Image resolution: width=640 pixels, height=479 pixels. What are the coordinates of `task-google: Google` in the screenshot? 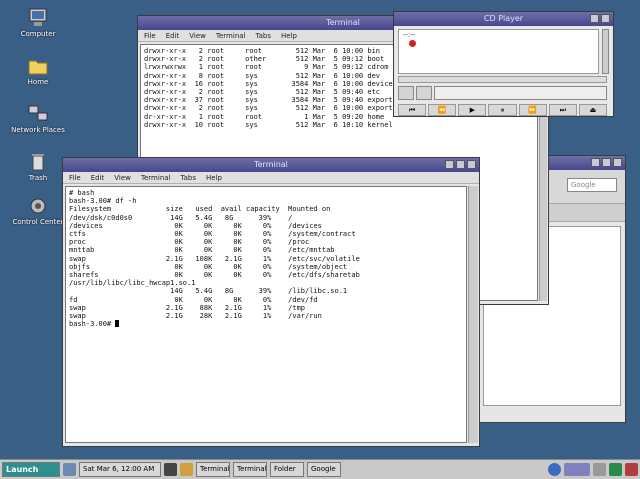 It's located at (324, 469).